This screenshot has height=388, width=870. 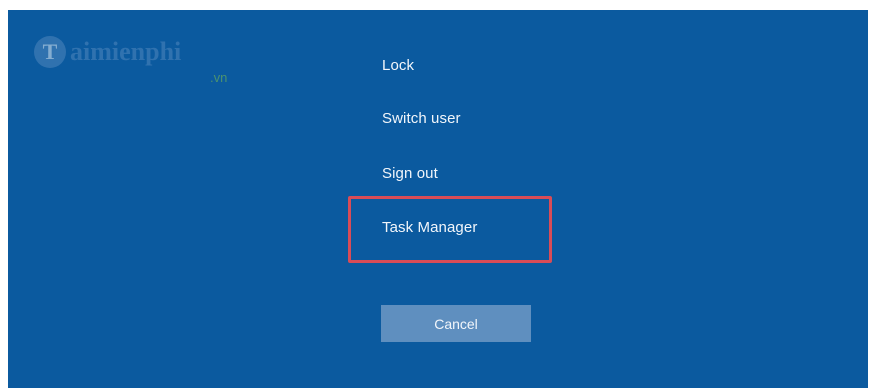 I want to click on cancel-button: Cancel, so click(x=456, y=323).